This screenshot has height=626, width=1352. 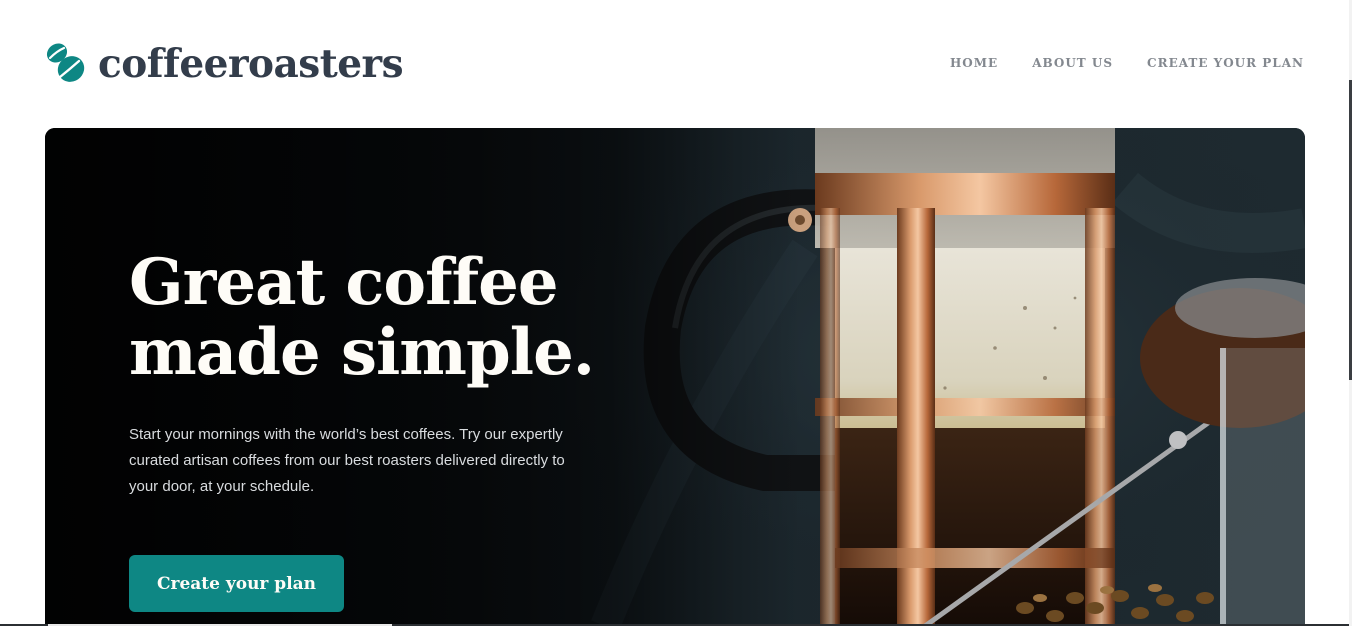 What do you see at coordinates (65, 62) in the screenshot?
I see `coffee-beans-icon` at bounding box center [65, 62].